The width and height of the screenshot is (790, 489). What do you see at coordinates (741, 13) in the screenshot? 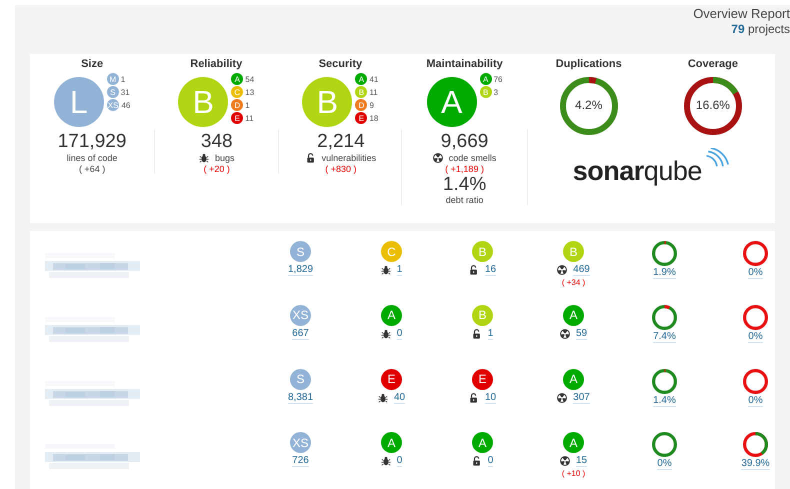
I see `report-title: Overview Report` at bounding box center [741, 13].